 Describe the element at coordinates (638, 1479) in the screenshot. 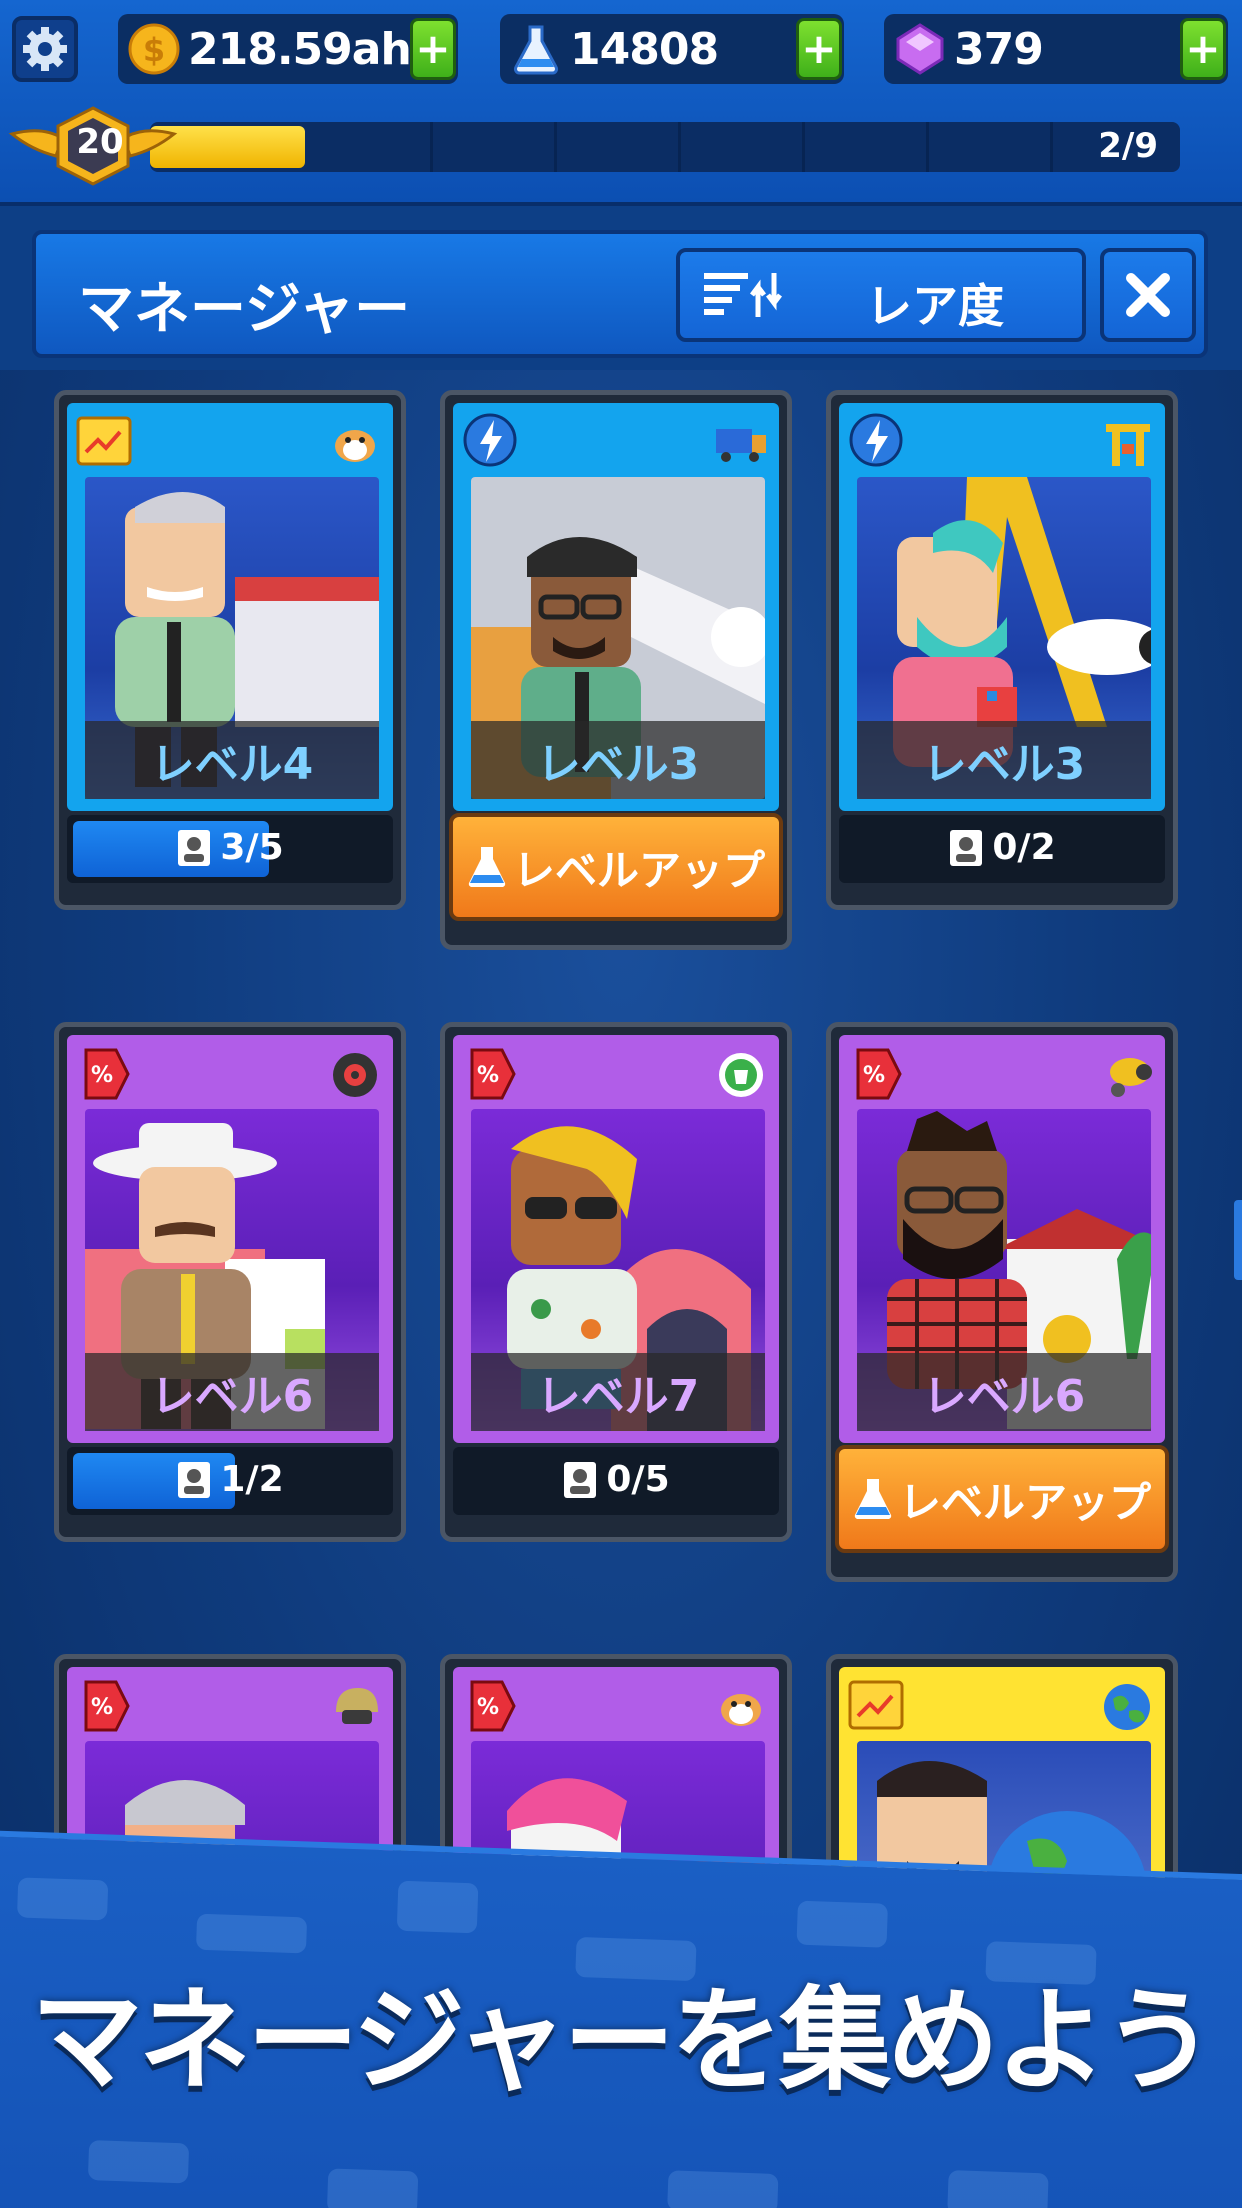

I see `card-count: 0/5` at that location.